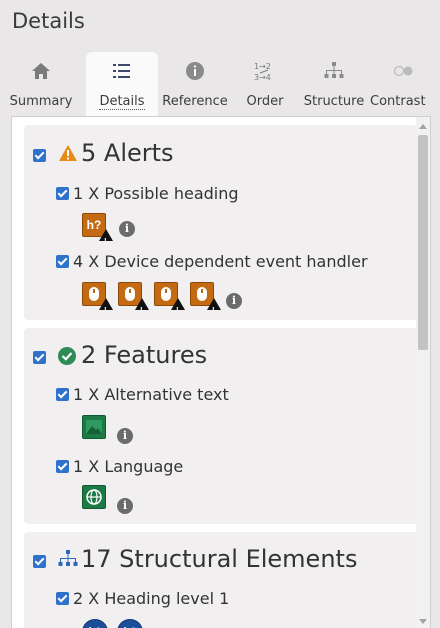 The image size is (440, 628). Describe the element at coordinates (125, 506) in the screenshot. I see `language-info-icon: i` at that location.